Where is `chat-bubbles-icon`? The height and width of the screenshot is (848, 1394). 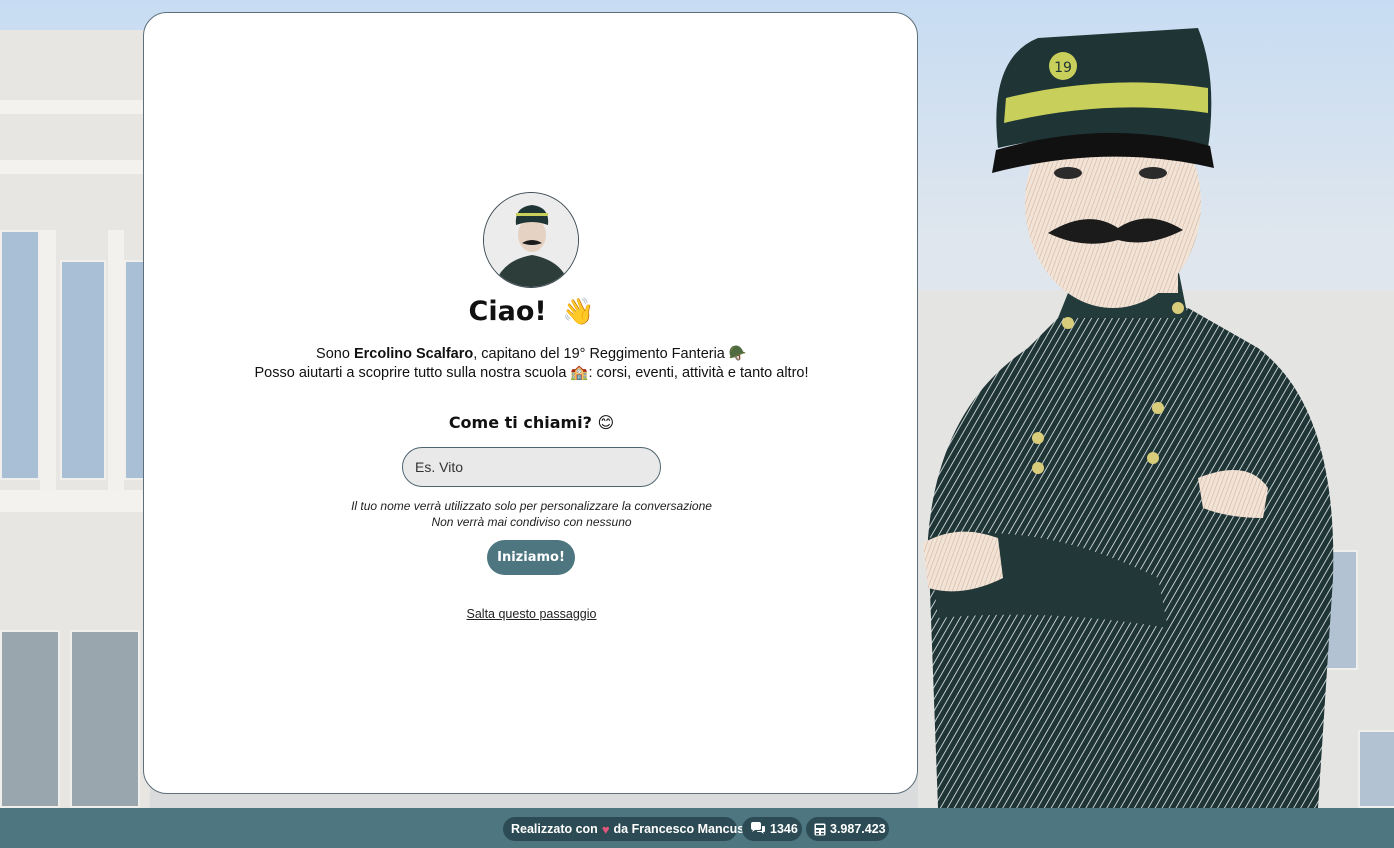 chat-bubbles-icon is located at coordinates (758, 829).